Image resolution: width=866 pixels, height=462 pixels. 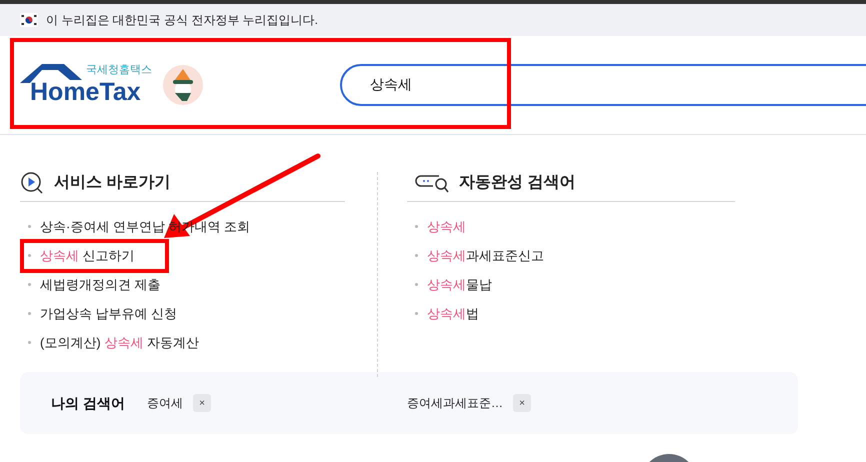 What do you see at coordinates (85, 92) in the screenshot?
I see `logo-title: HomeTax` at bounding box center [85, 92].